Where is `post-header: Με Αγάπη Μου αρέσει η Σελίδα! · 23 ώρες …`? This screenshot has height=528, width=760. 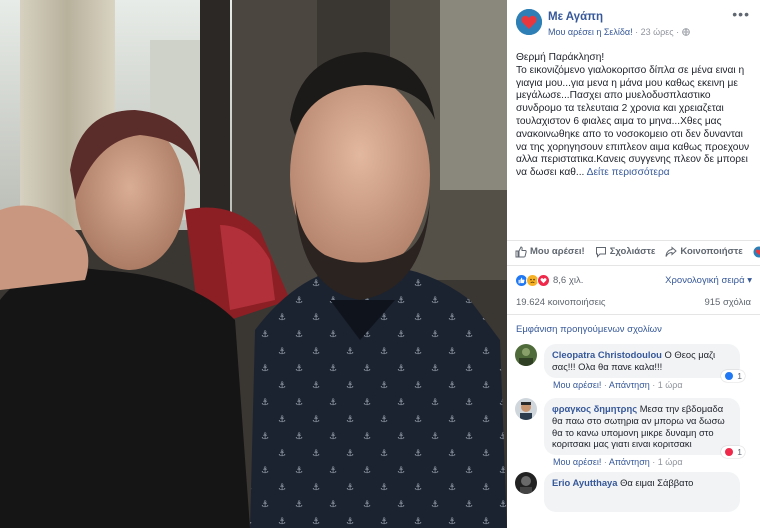 post-header: Με Αγάπη Μου αρέσει η Σελίδα! · 23 ώρες … is located at coordinates (633, 20).